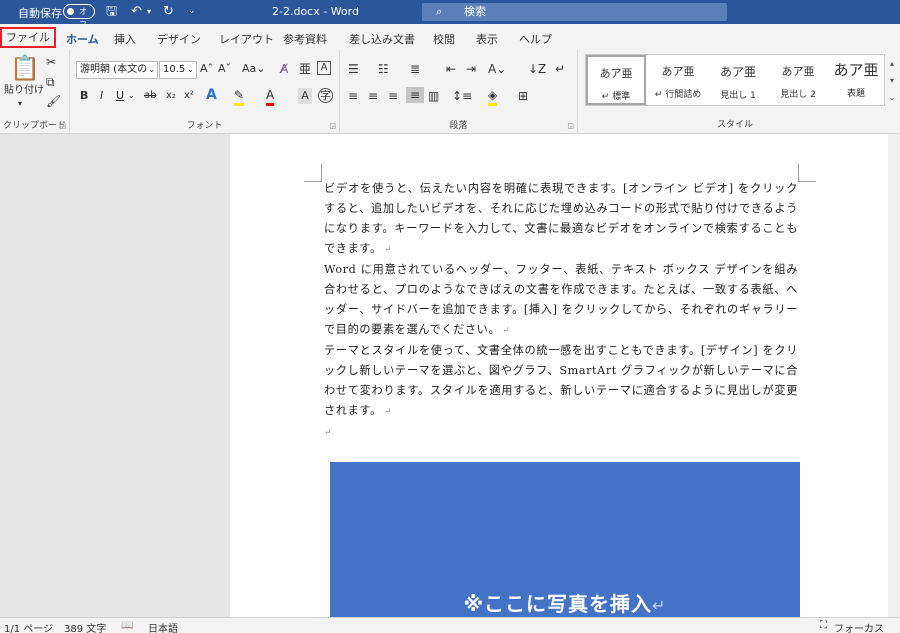 The image size is (900, 633). I want to click on tab-mailings: 差し込み文書, so click(382, 39).